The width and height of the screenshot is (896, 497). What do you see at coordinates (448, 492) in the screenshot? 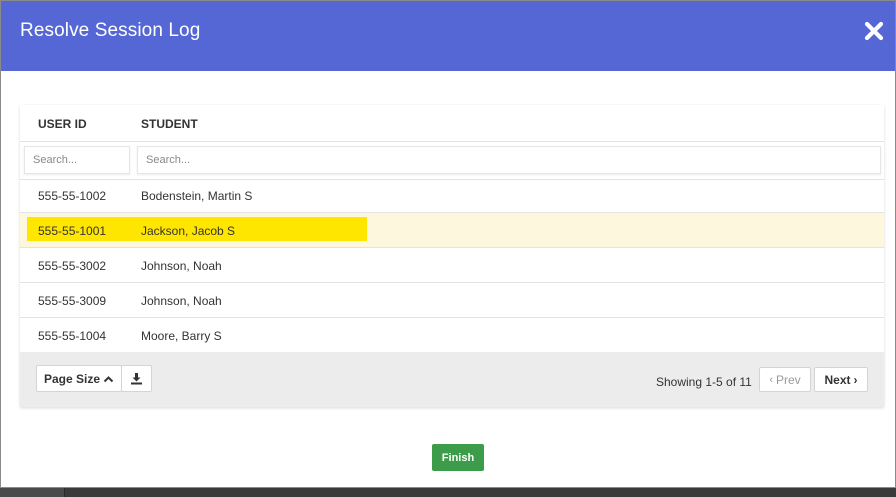
I see `background-taskbar` at bounding box center [448, 492].